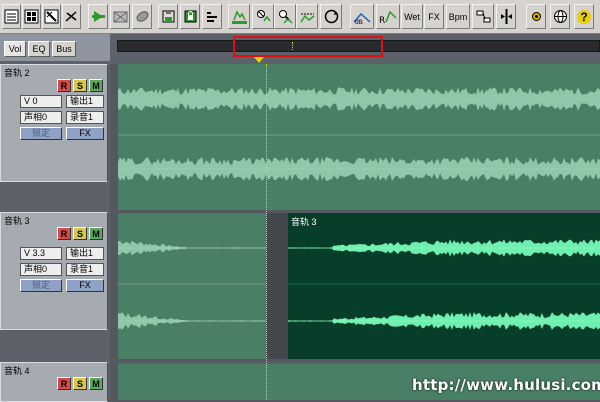 The width and height of the screenshot is (600, 402). I want to click on fx-envelope-button: FX, so click(434, 16).